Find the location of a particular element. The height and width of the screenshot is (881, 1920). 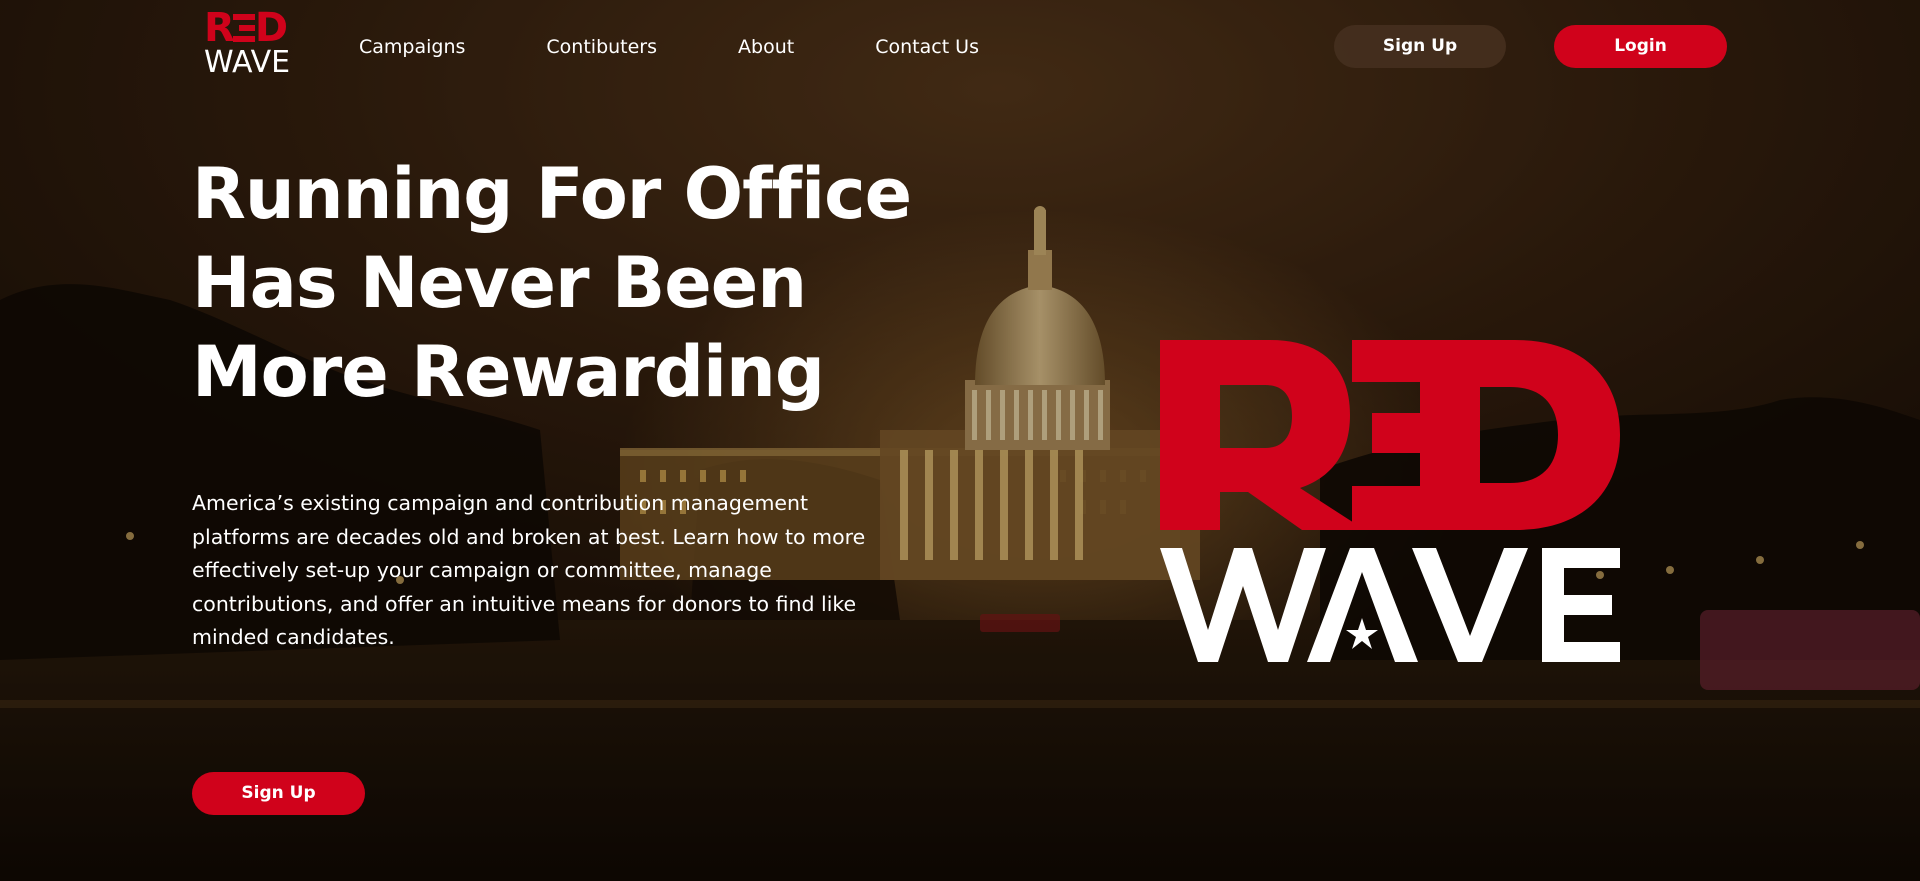

hero-description-line: minded candidates. is located at coordinates (293, 637).